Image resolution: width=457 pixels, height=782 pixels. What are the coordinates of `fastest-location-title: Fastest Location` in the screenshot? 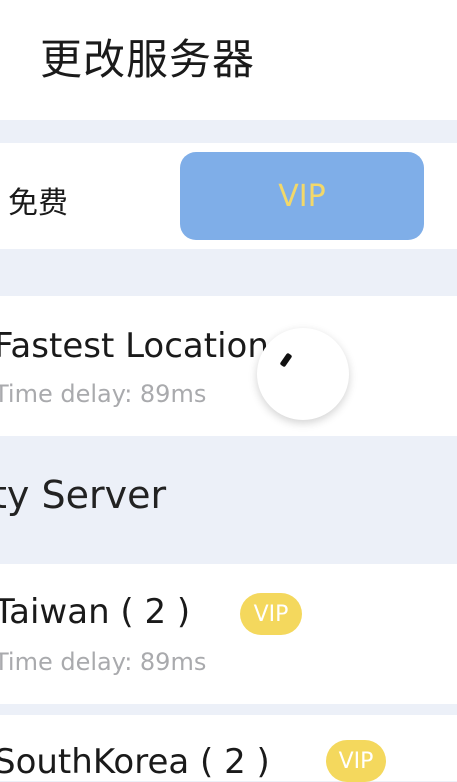 It's located at (134, 346).